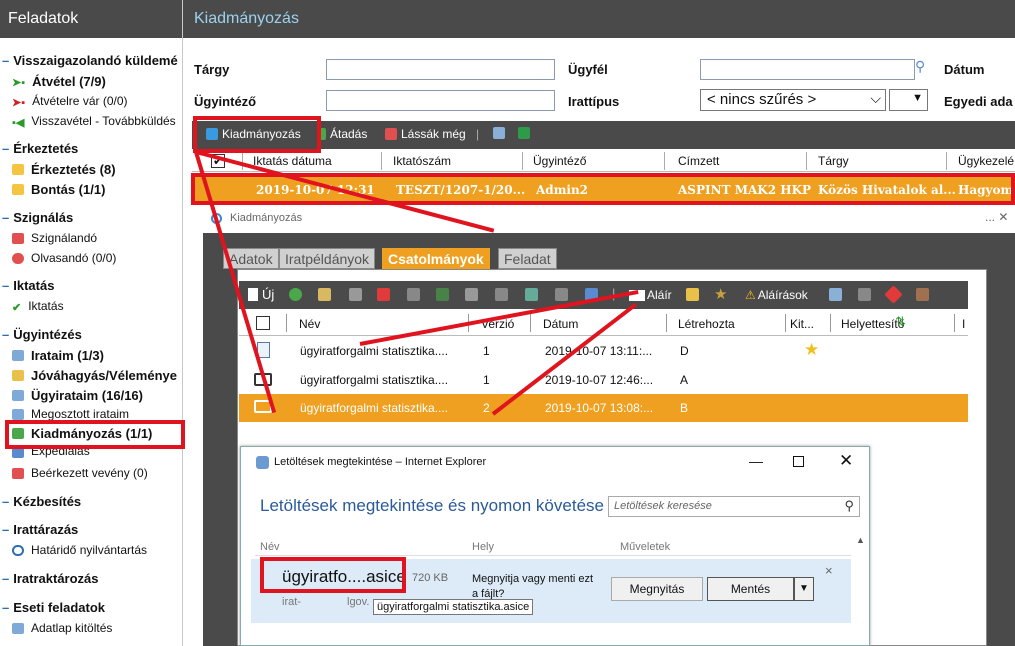  I want to click on col-cimzett: Címzett, so click(698, 161).